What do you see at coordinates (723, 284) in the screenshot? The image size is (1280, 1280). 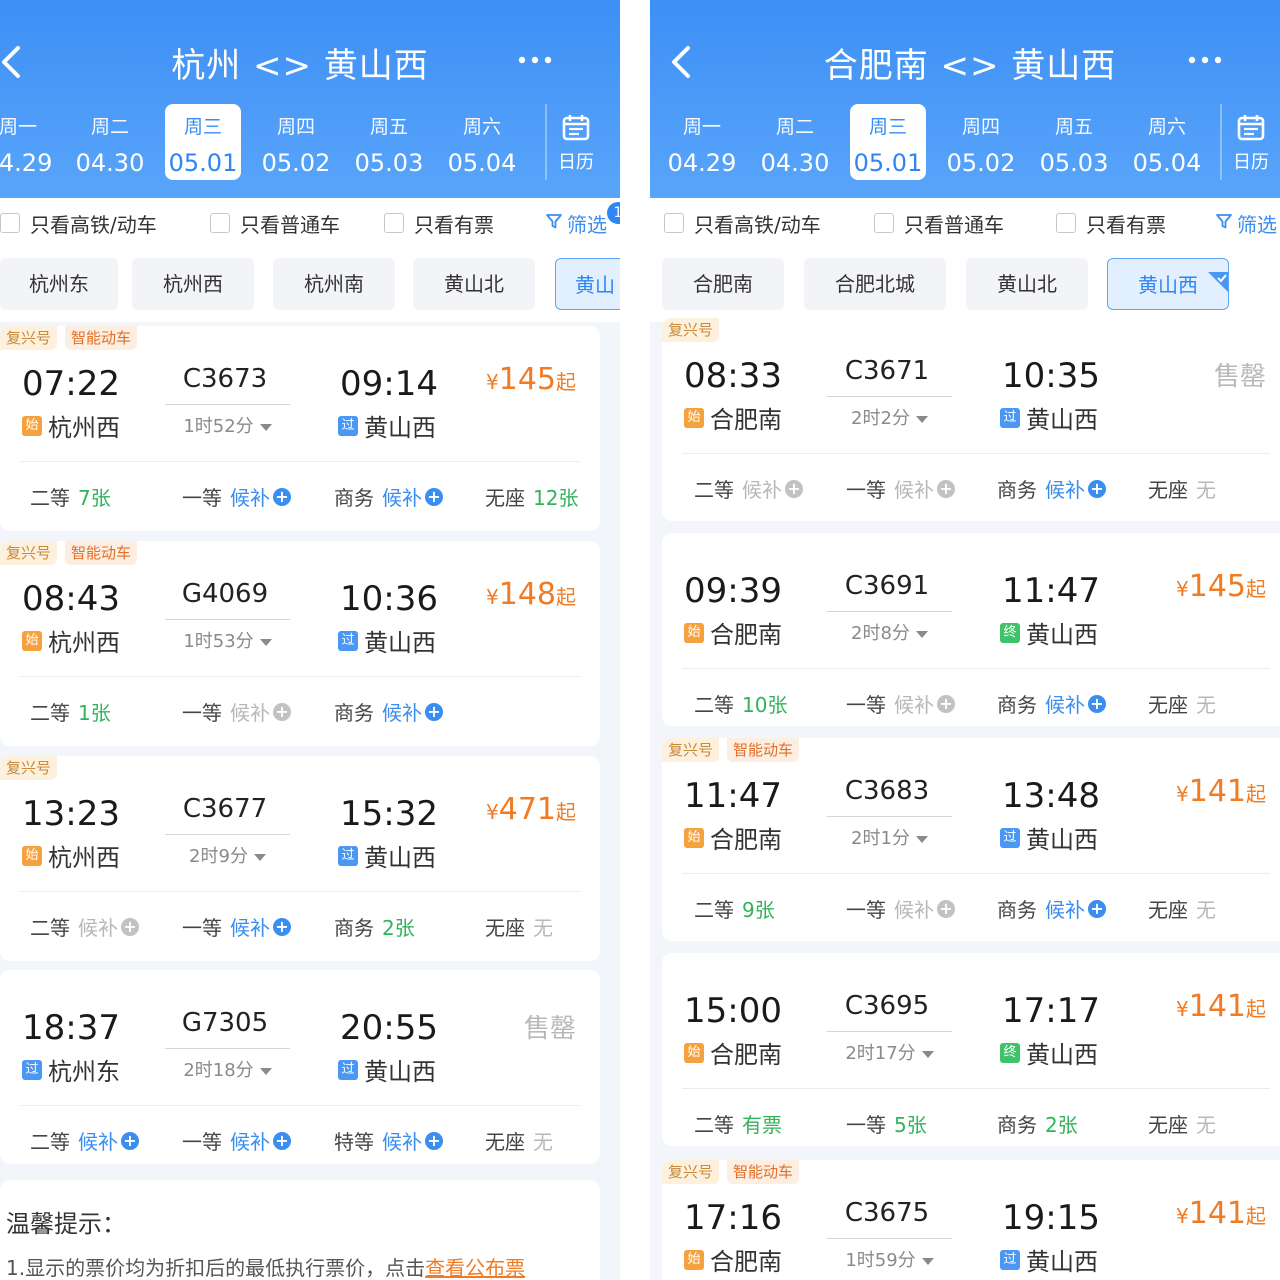 I see `station-chip: 合肥南` at bounding box center [723, 284].